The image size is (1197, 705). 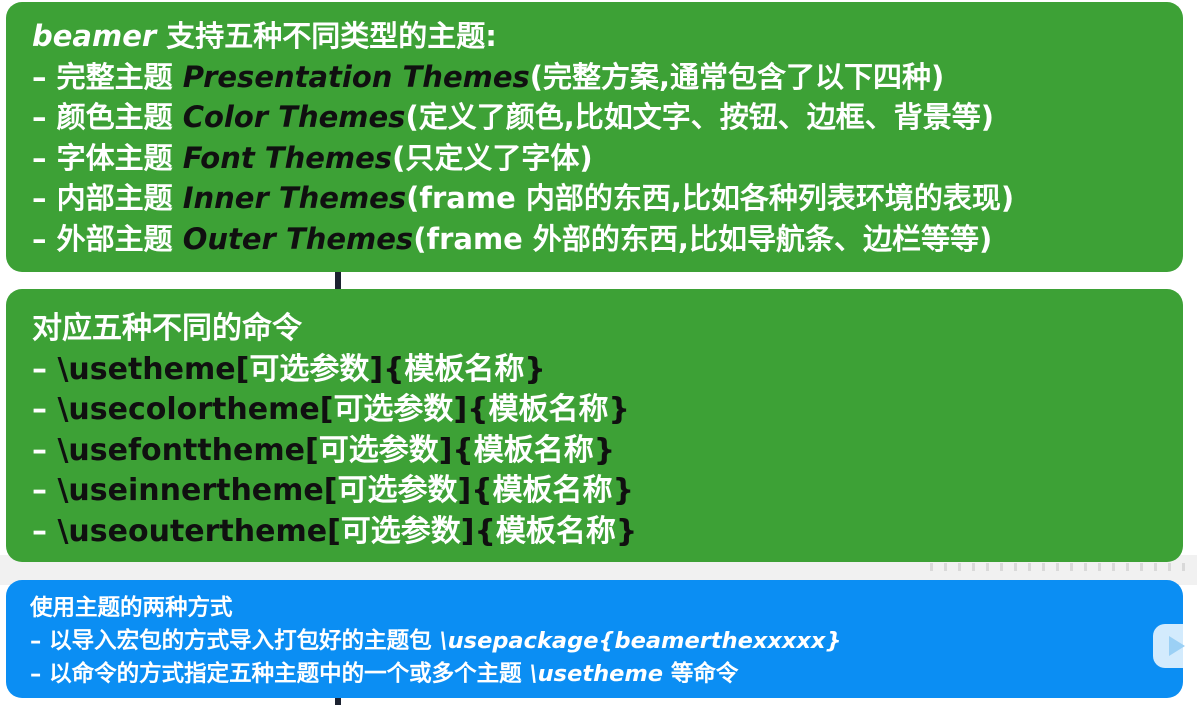 What do you see at coordinates (312, 157) in the screenshot?
I see `theme-type-item: – 字体主题 Font Themes(只定义了字体)` at bounding box center [312, 157].